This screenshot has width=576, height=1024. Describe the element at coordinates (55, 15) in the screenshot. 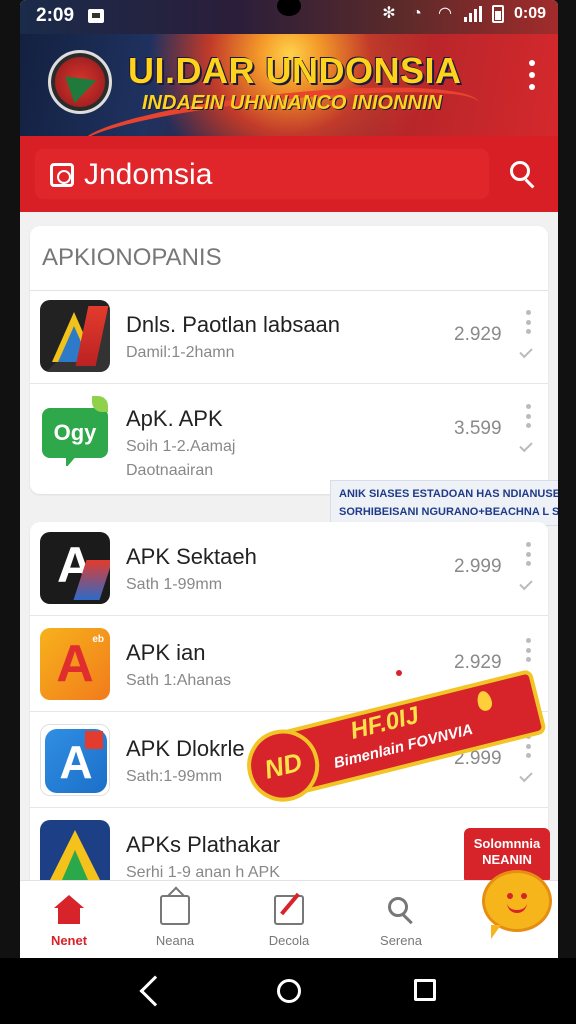

I see `status-time: 2:09` at that location.